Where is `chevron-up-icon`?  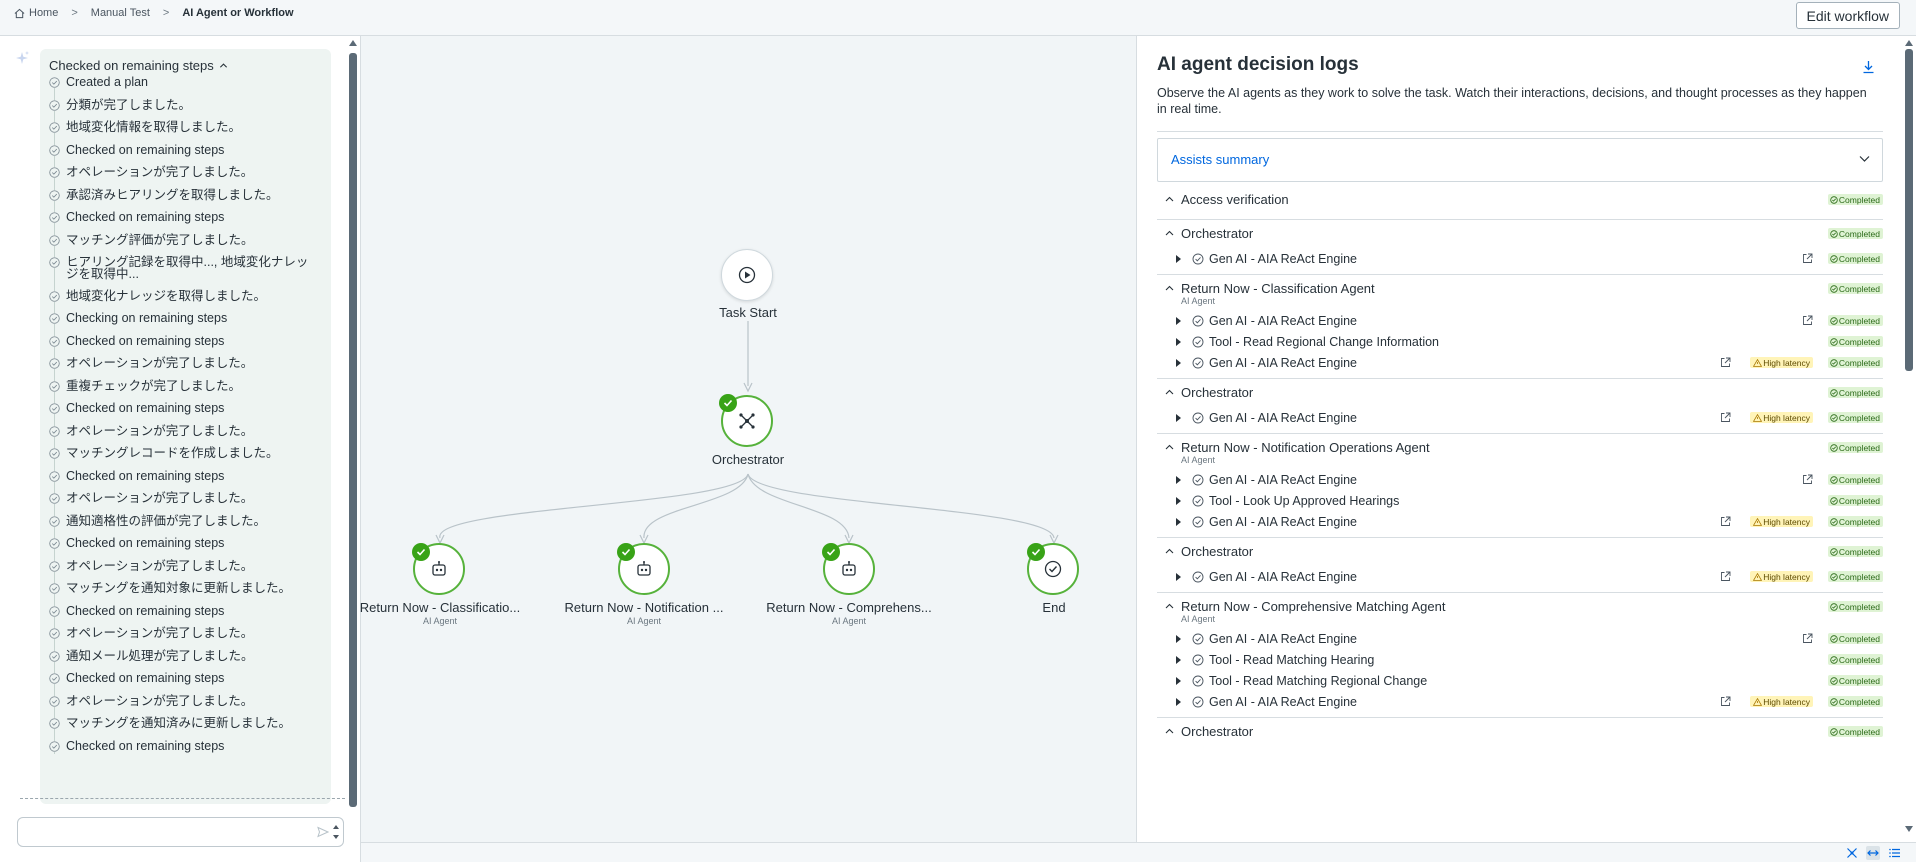
chevron-up-icon is located at coordinates (1169, 447).